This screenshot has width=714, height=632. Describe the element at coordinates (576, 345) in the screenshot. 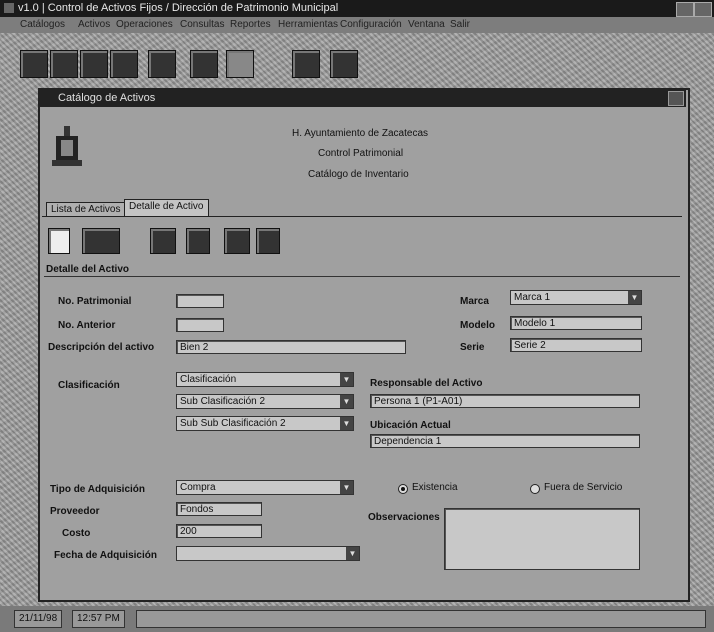

I see `serie-field: Serie 2` at that location.